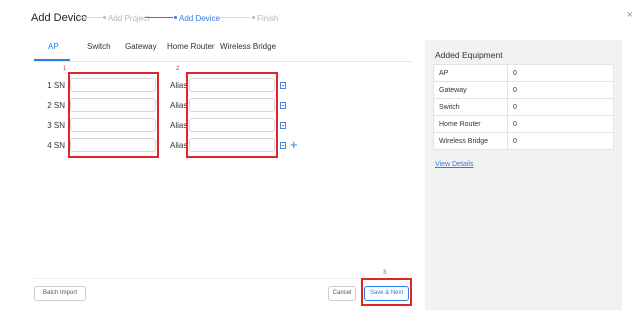 This screenshot has width=641, height=319. What do you see at coordinates (232, 115) in the screenshot?
I see `annotation-box-alias` at bounding box center [232, 115].